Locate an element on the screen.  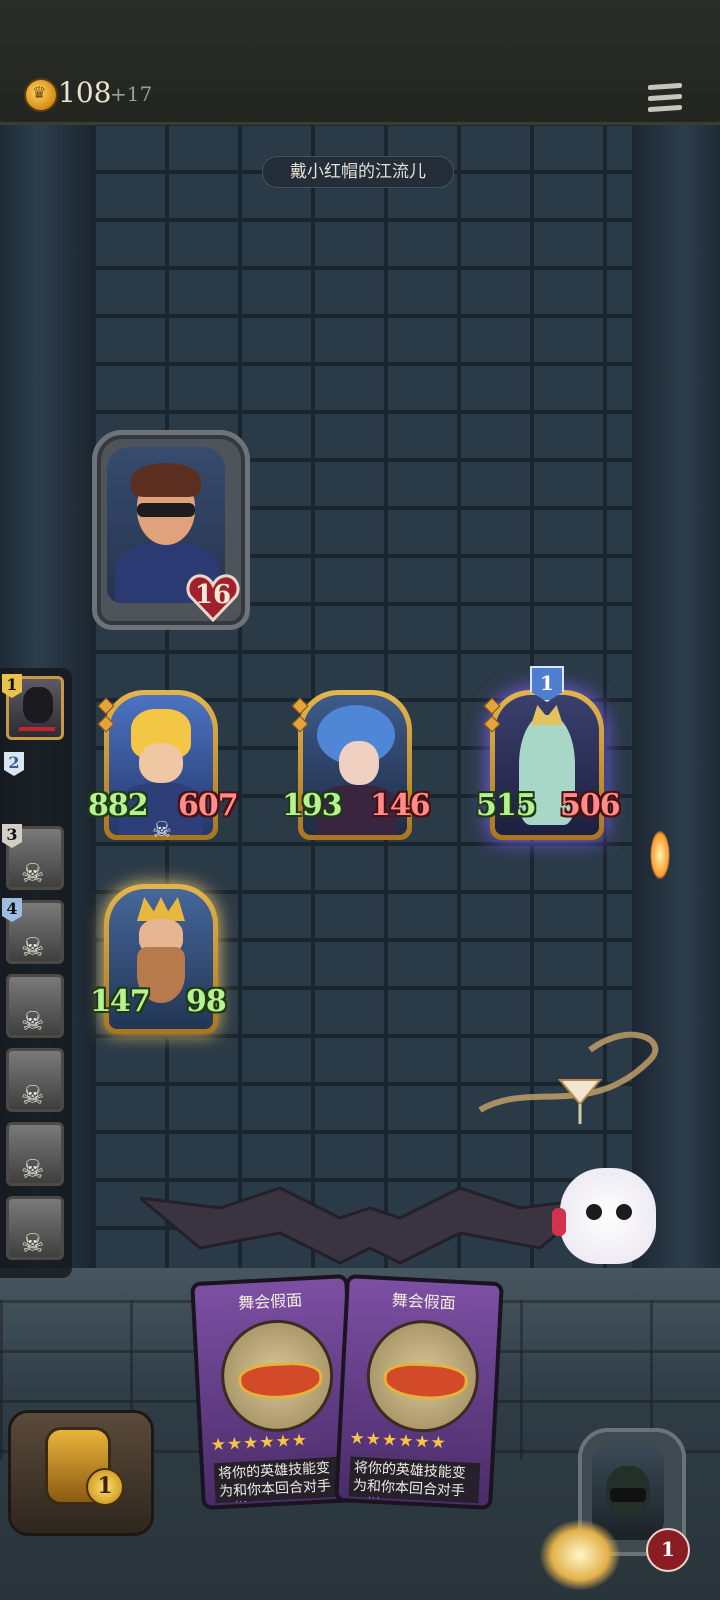
gold-coin-icon is located at coordinates (41, 95).